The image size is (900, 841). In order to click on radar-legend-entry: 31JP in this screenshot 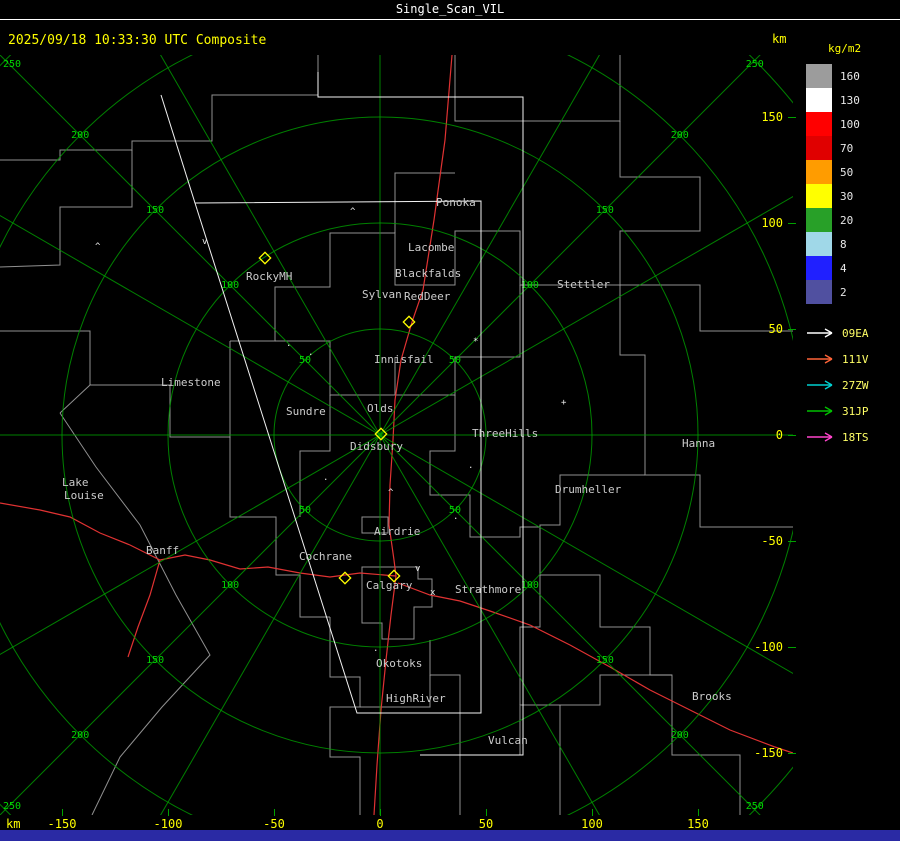, I will do `click(837, 411)`.